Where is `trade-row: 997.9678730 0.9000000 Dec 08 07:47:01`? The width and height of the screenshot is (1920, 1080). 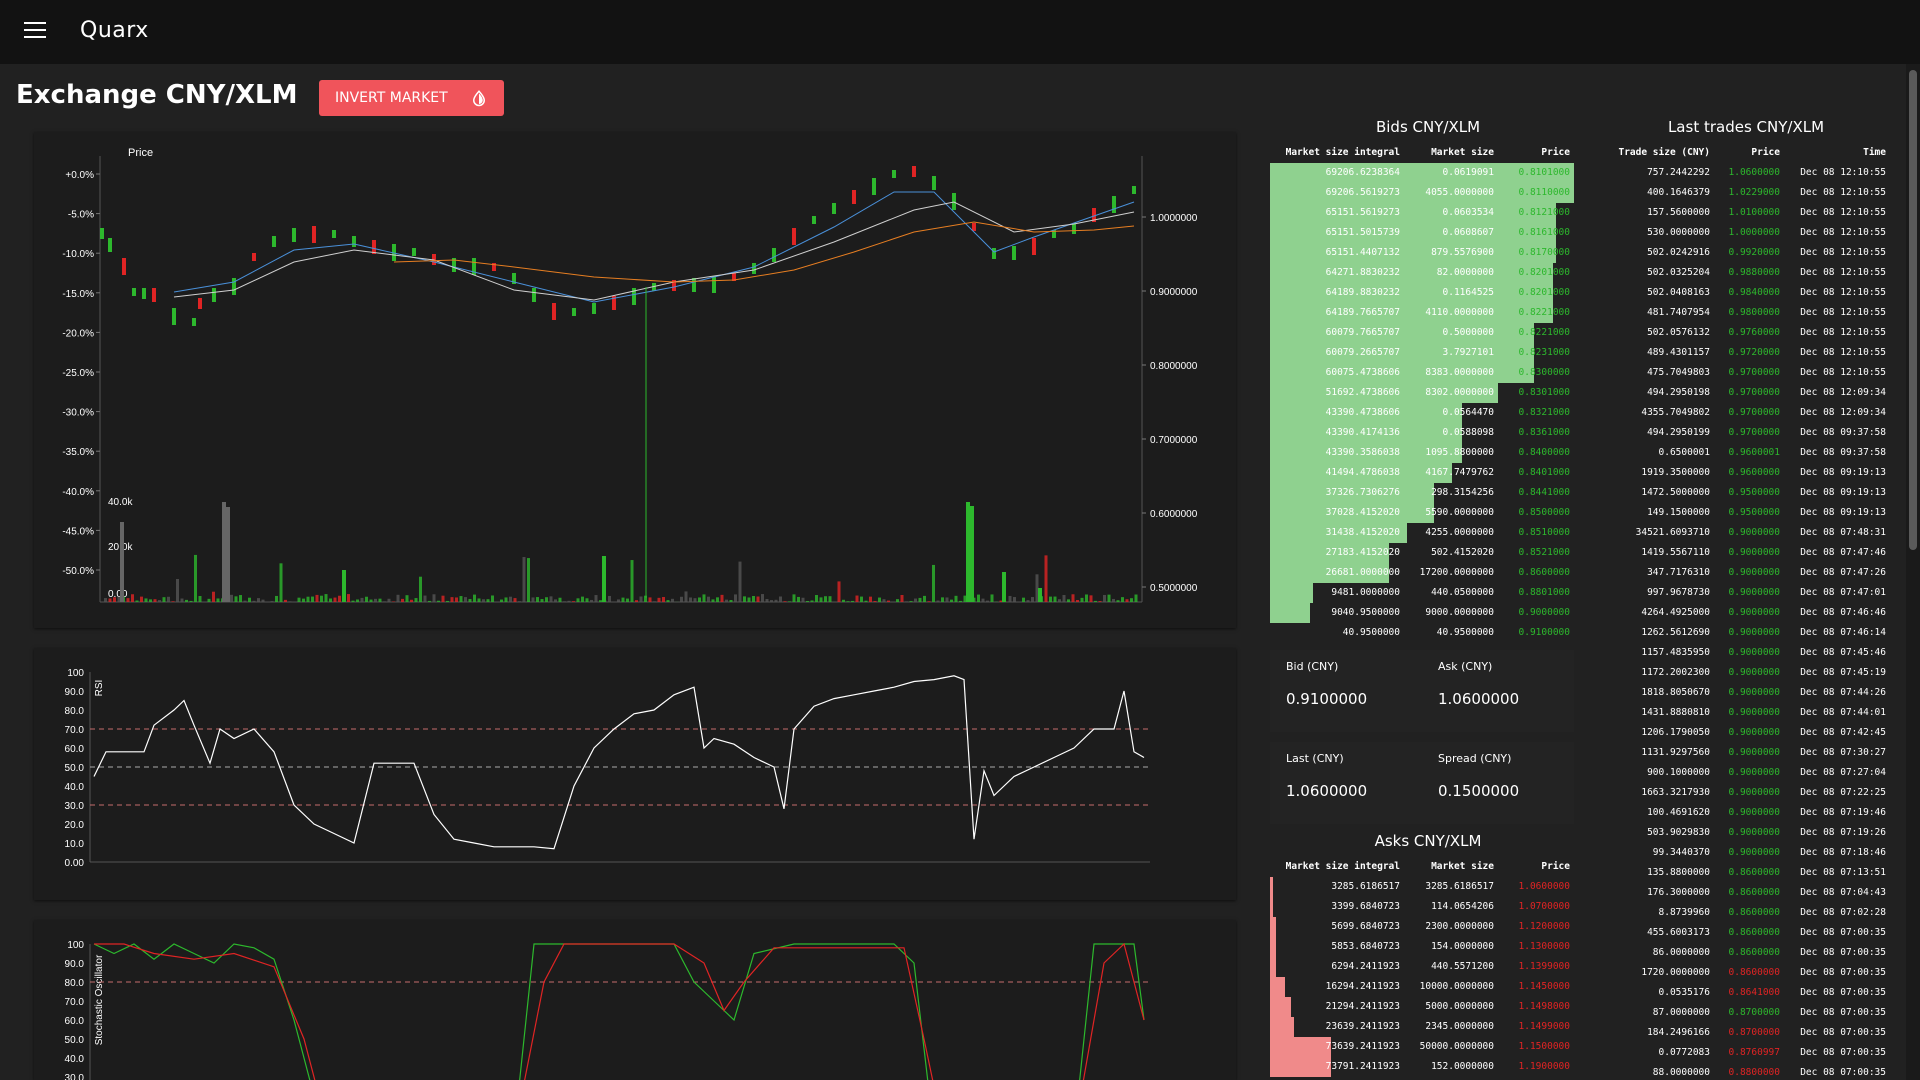
trade-row: 997.9678730 0.9000000 Dec 08 07:47:01 is located at coordinates (1740, 593).